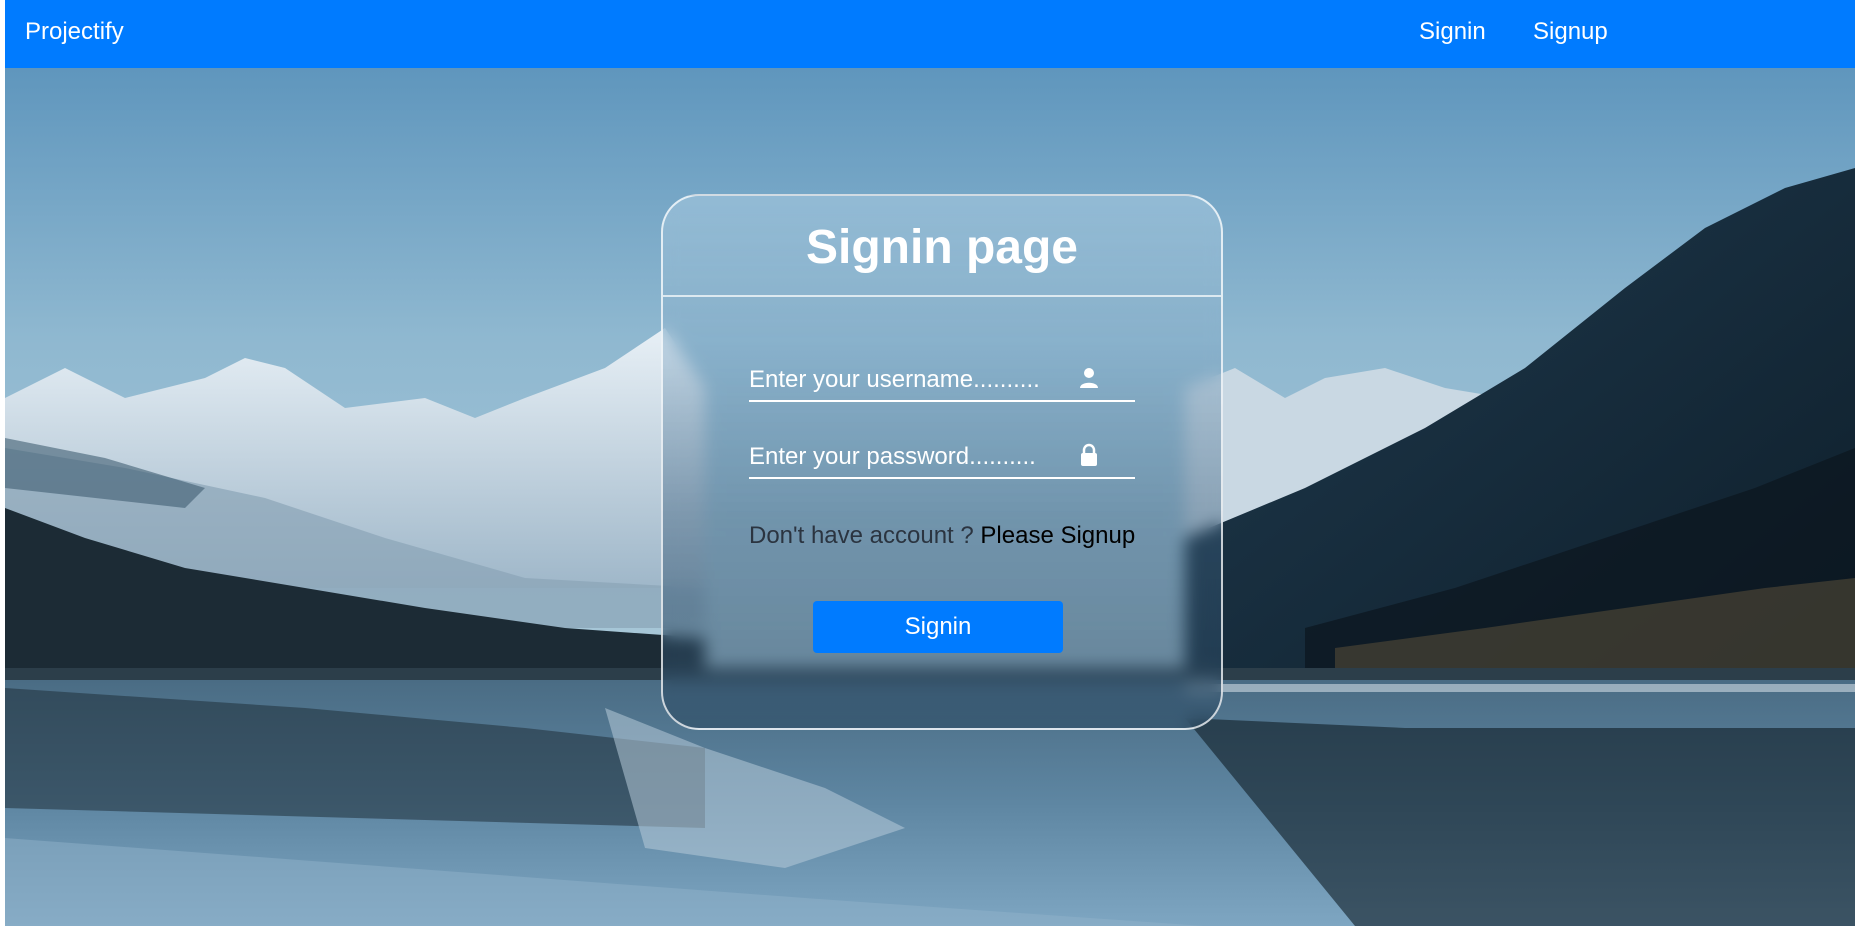  I want to click on username-input, so click(909, 380).